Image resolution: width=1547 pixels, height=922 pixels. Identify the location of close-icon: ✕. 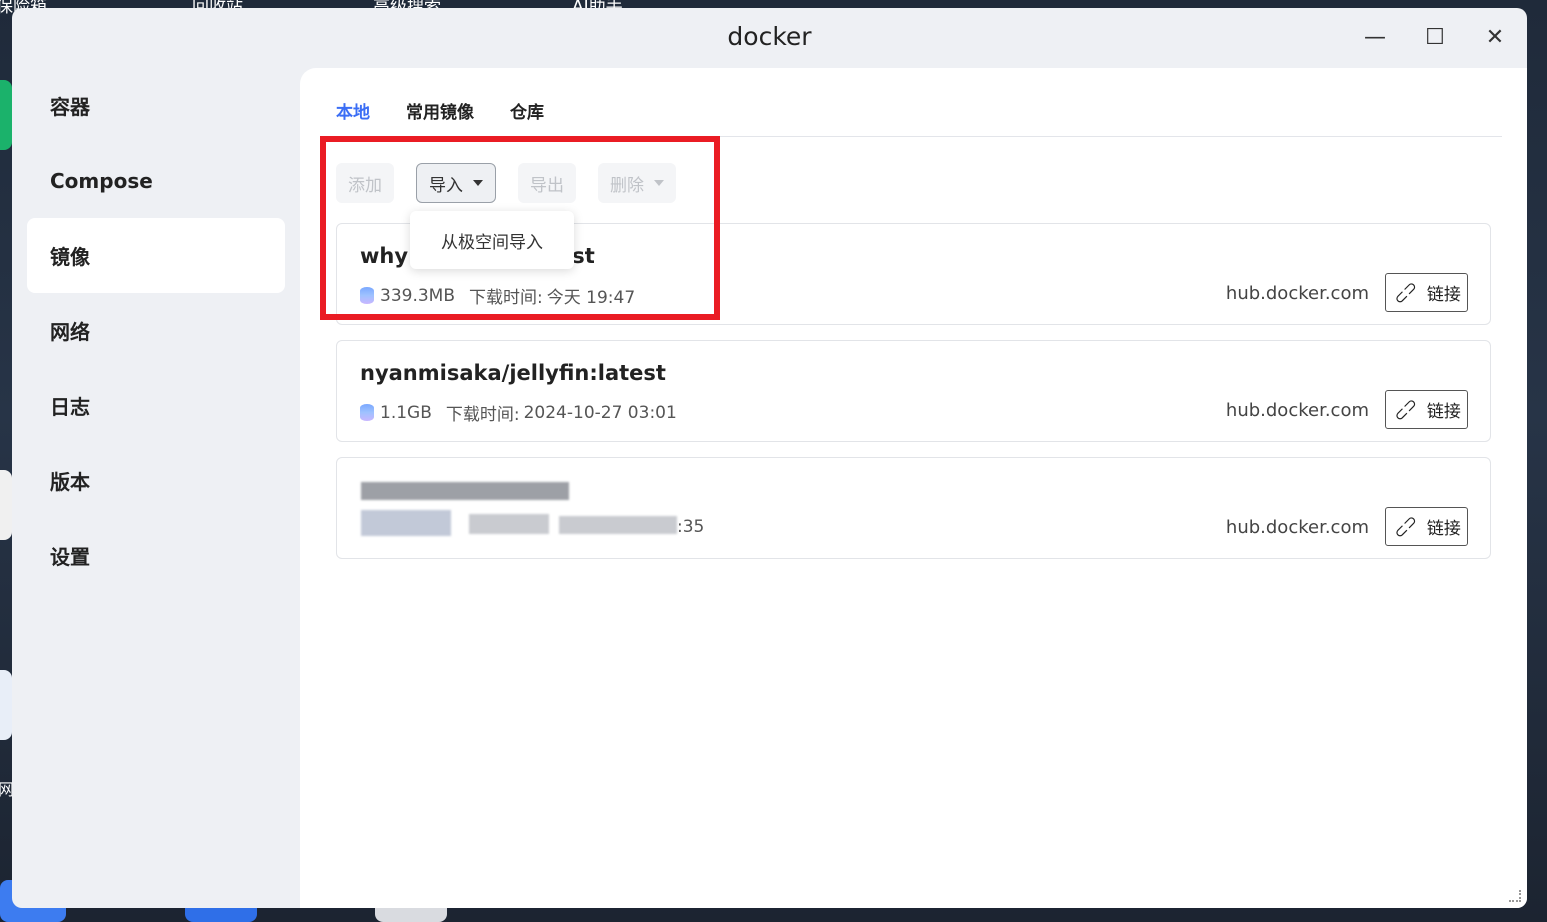
(1495, 37).